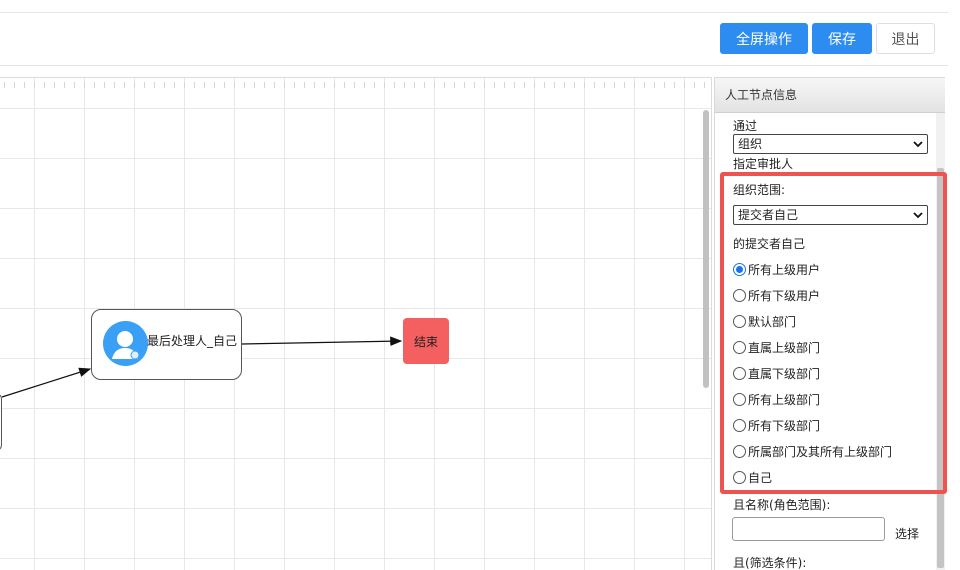 The height and width of the screenshot is (570, 960). What do you see at coordinates (907, 533) in the screenshot?
I see `select-link: 选择` at bounding box center [907, 533].